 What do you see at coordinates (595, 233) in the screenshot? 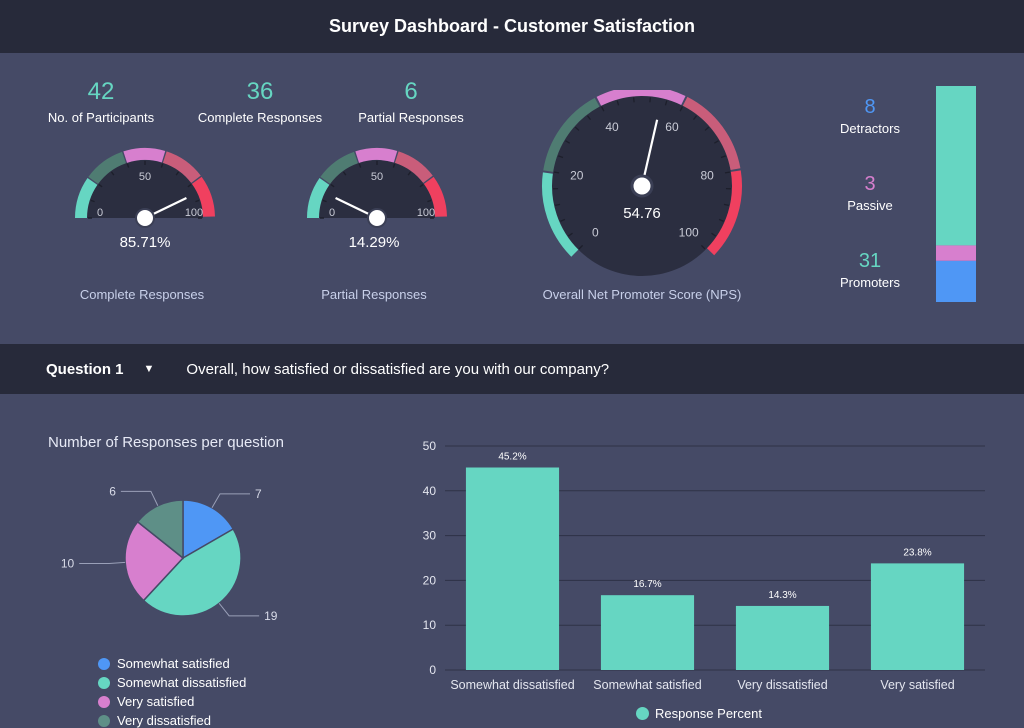
I see `nps-gauge-tick-label: 0` at bounding box center [595, 233].